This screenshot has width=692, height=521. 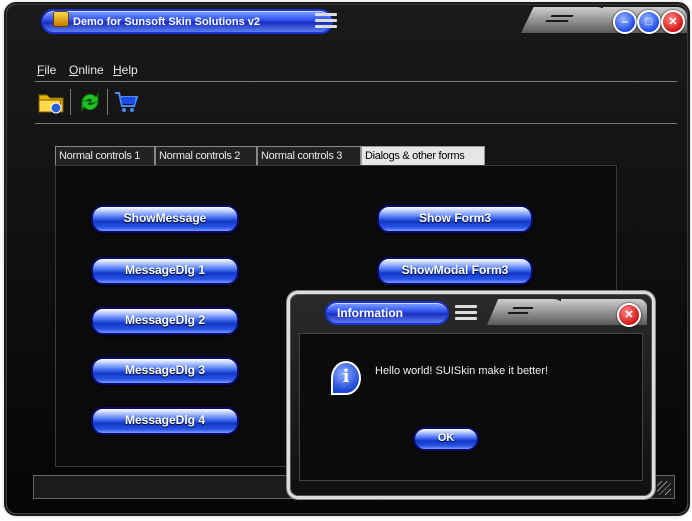 What do you see at coordinates (206, 155) in the screenshot?
I see `tab-normal-controls-2: Normal controls 2` at bounding box center [206, 155].